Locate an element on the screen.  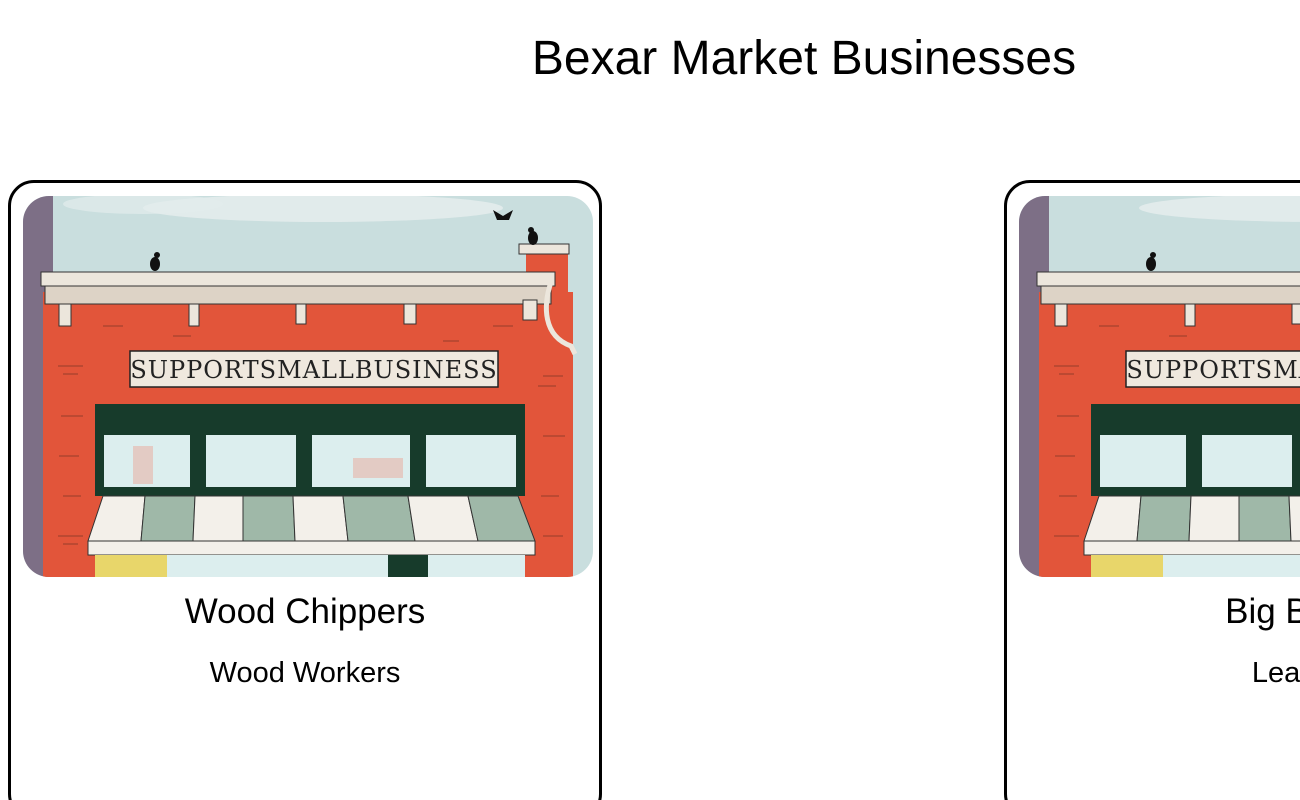
page-title: Bexar Market Businesses is located at coordinates (804, 58).